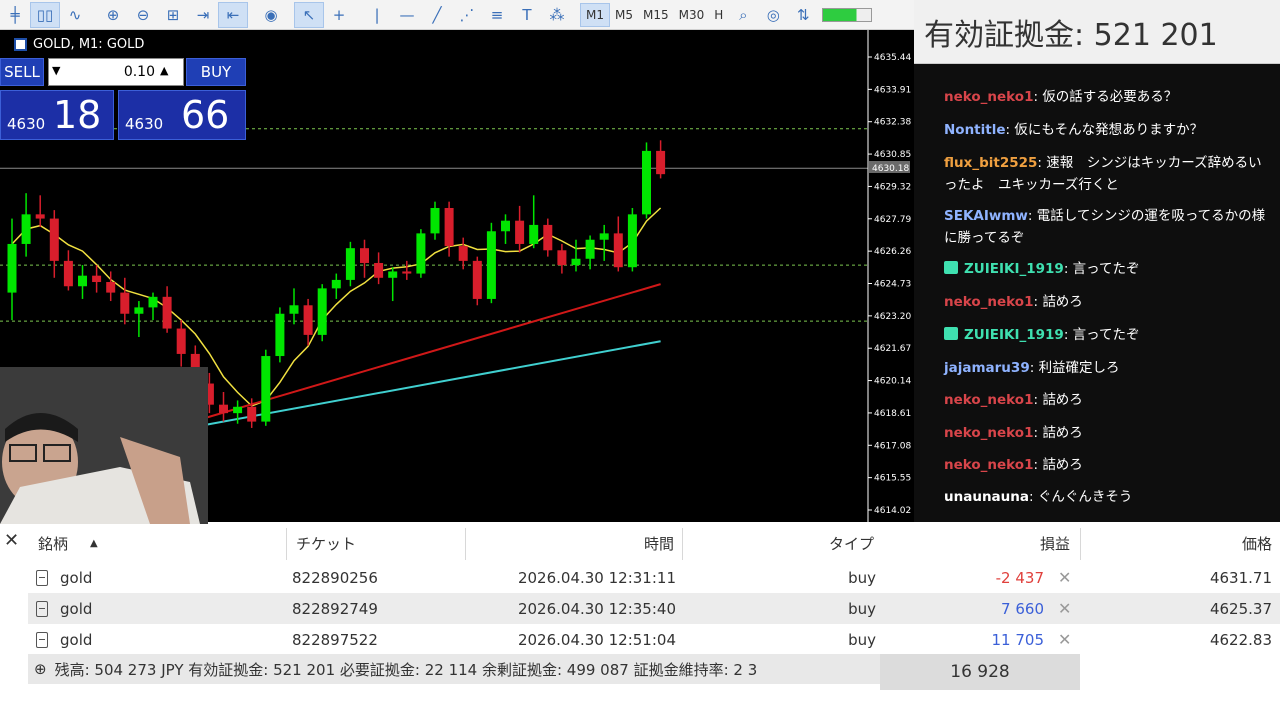 This screenshot has width=1280, height=720. What do you see at coordinates (892, 155) in the screenshot?
I see `price-tick-label: 4630.85` at bounding box center [892, 155].